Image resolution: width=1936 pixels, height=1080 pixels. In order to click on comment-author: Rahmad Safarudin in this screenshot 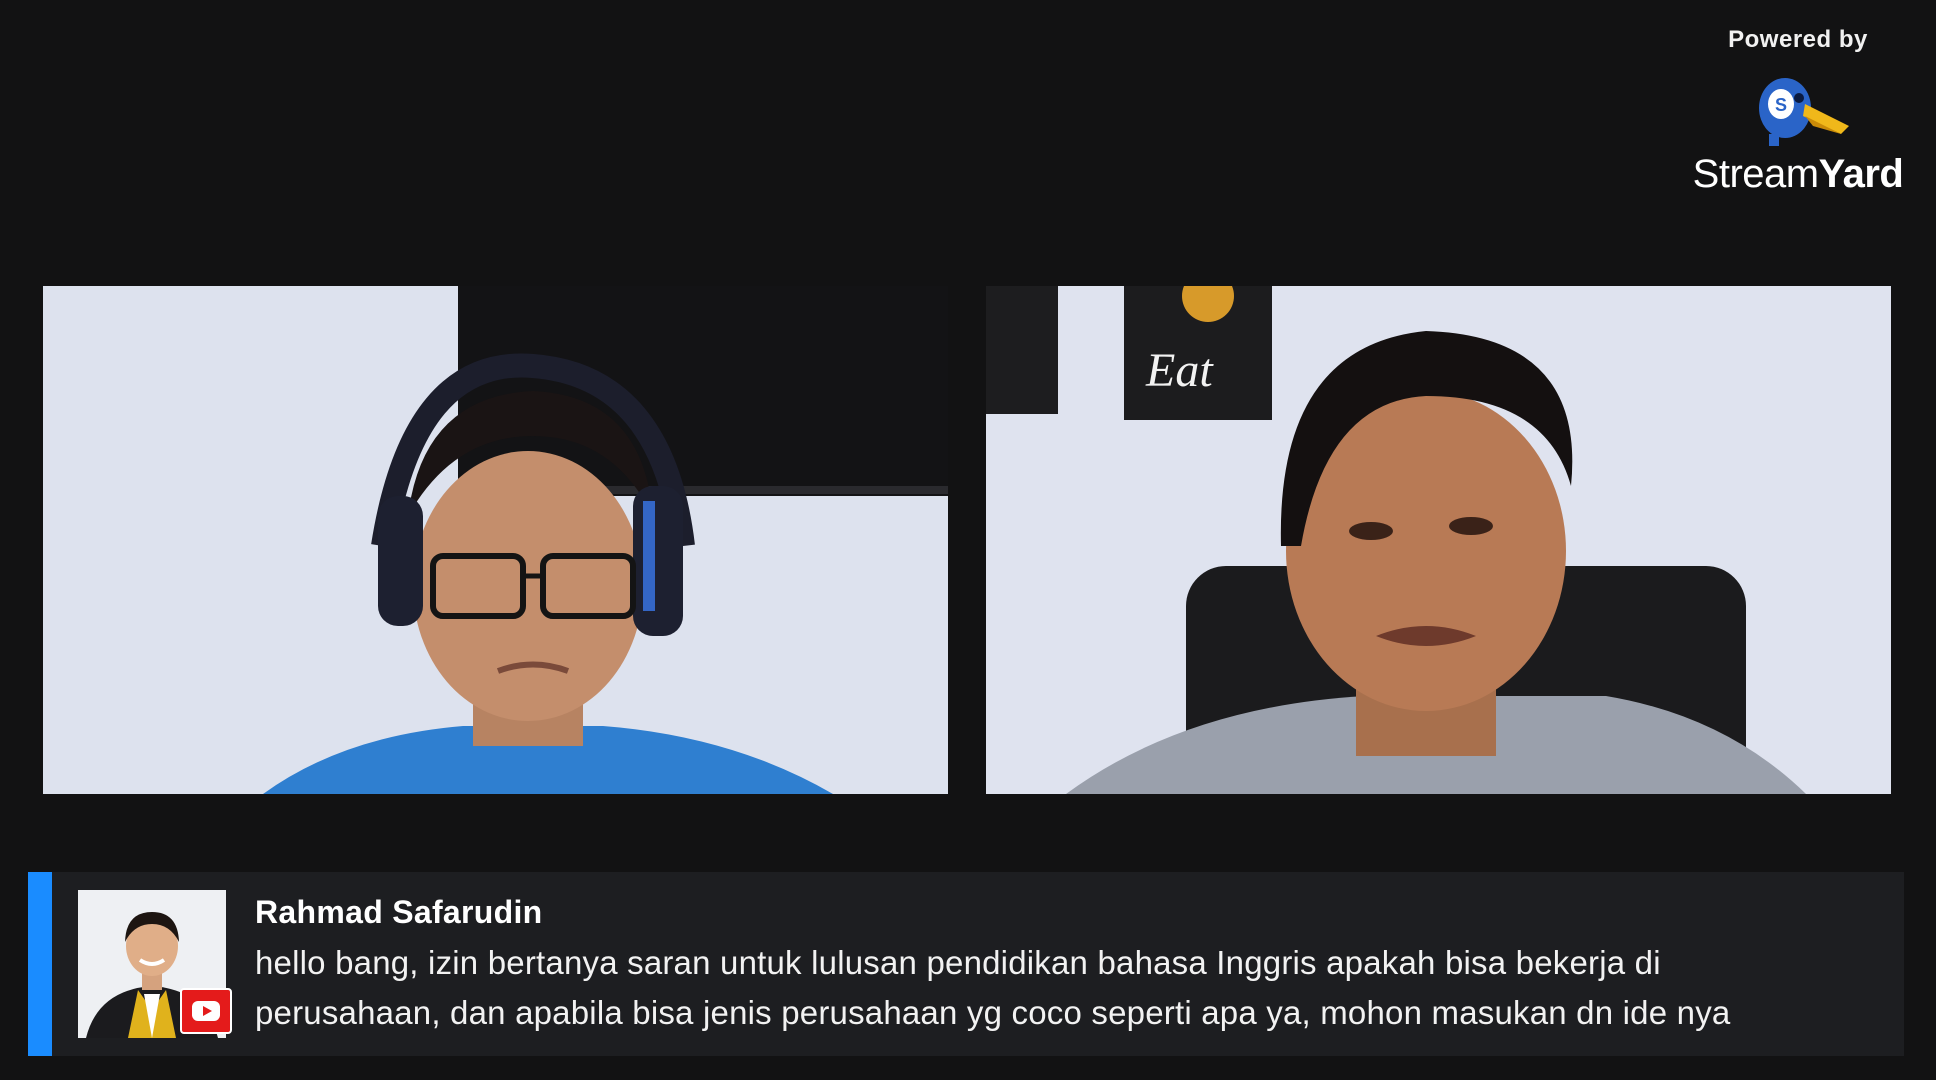, I will do `click(399, 912)`.